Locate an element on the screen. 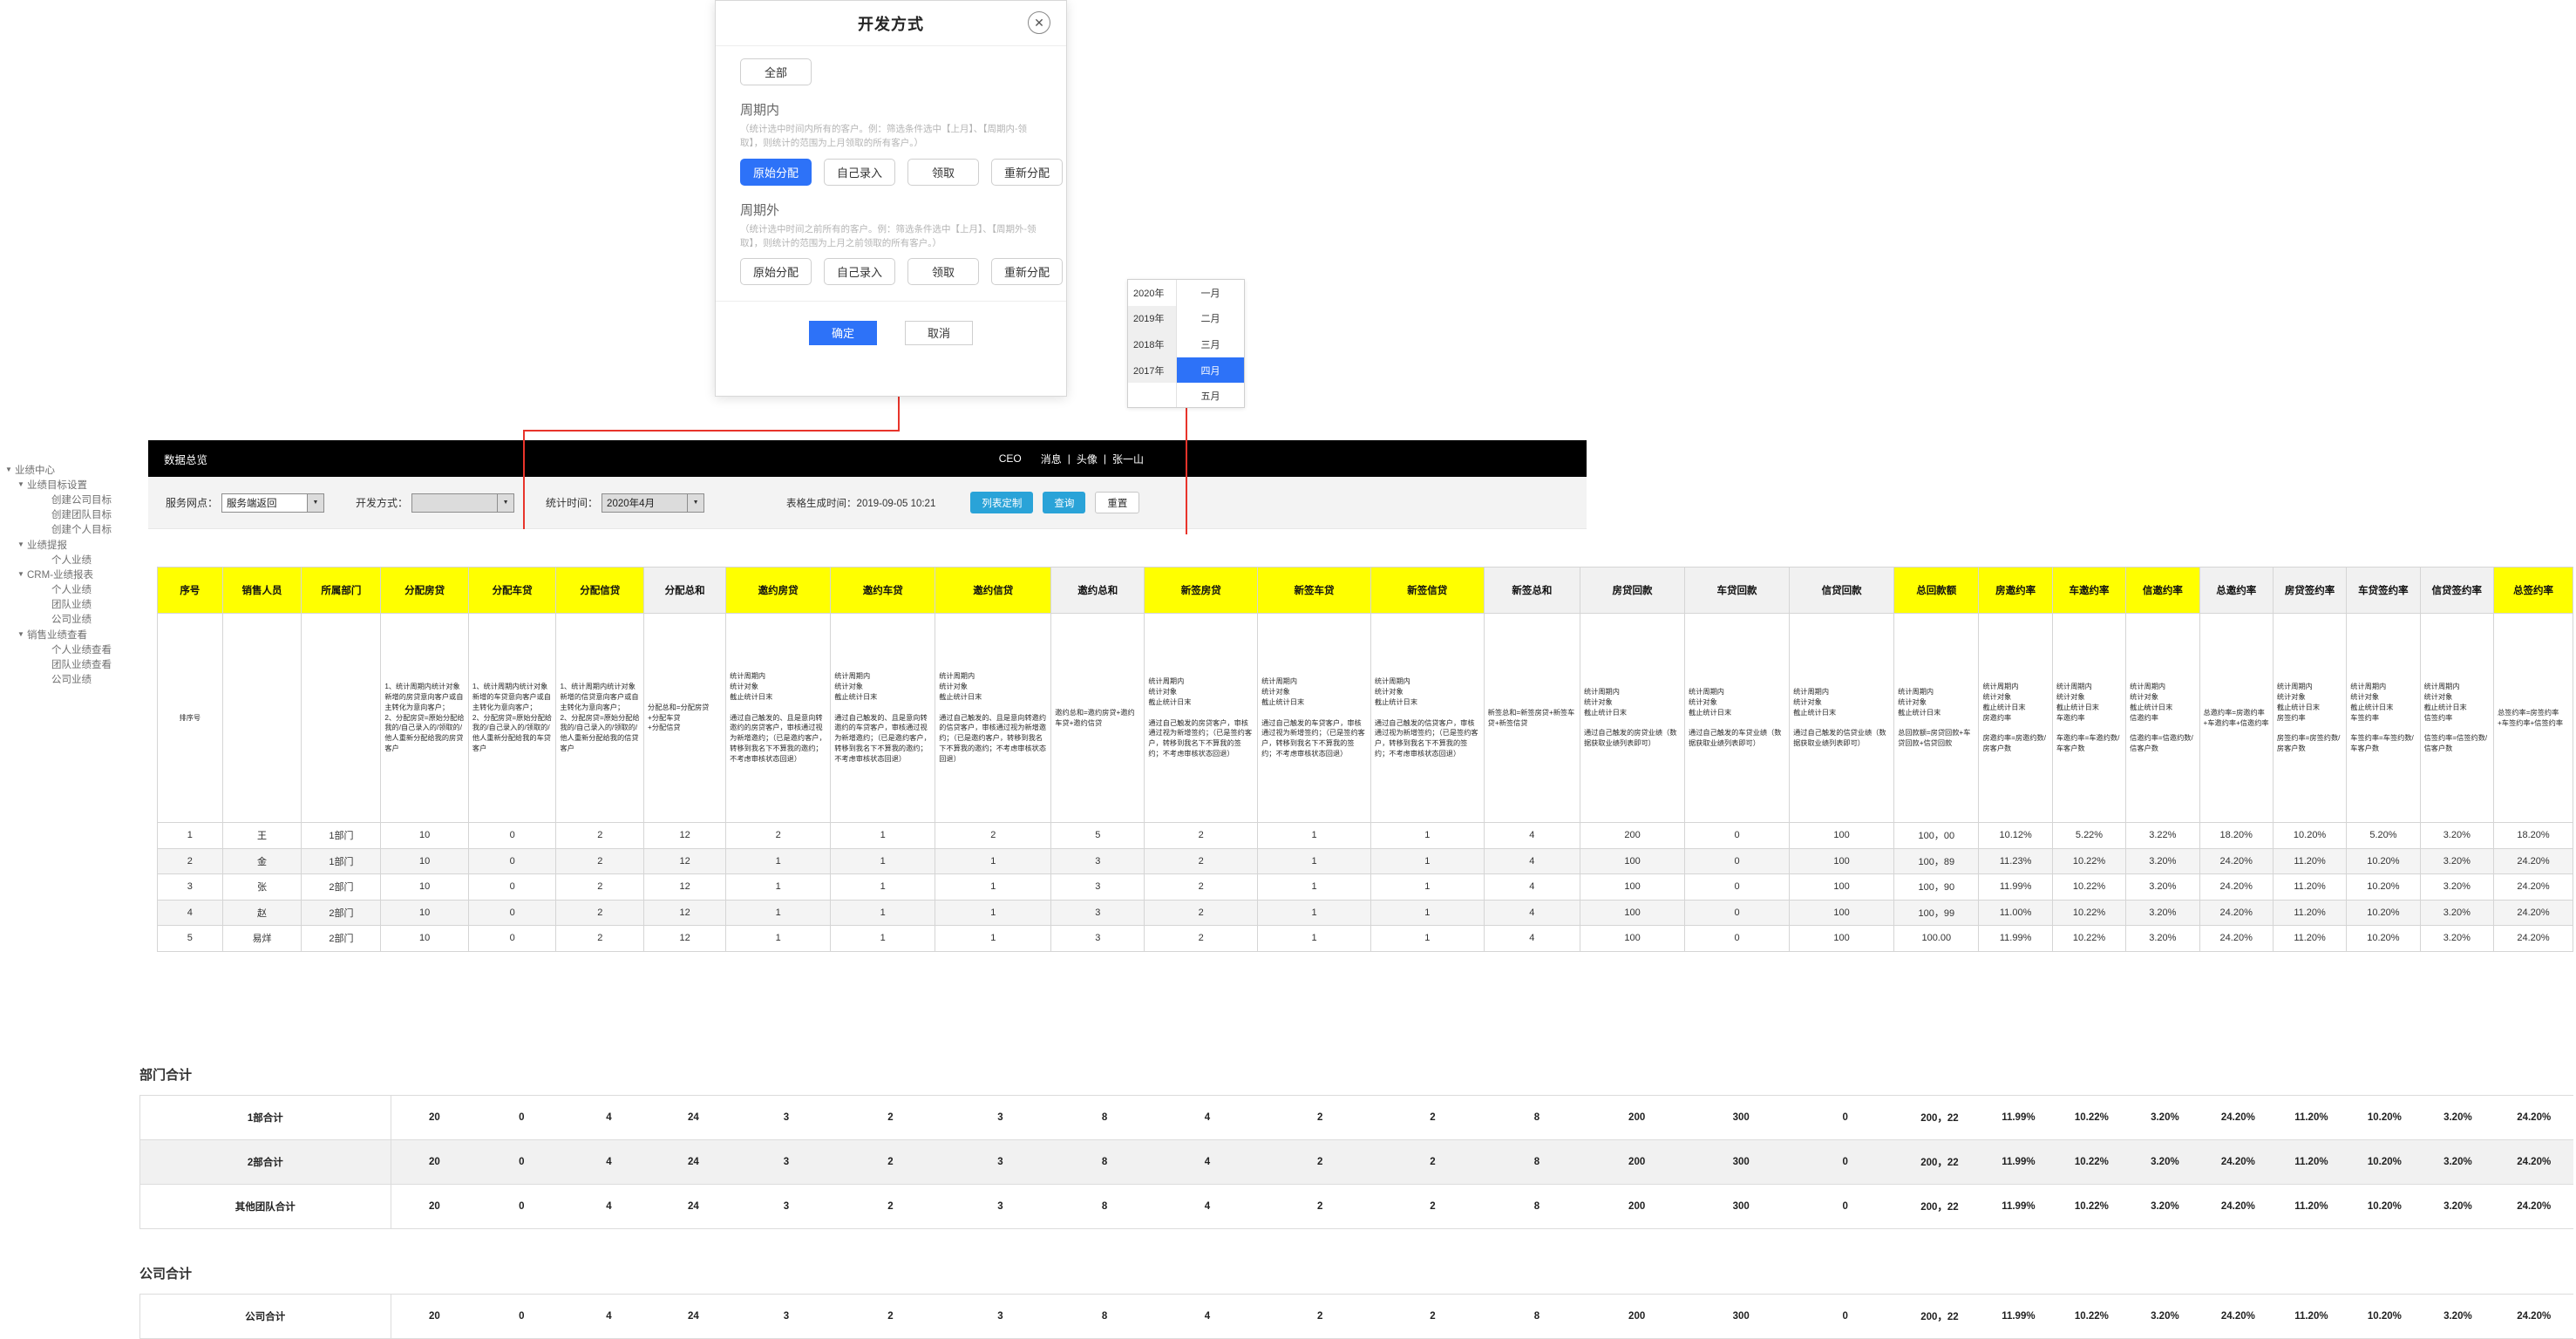 This screenshot has width=2576, height=1339. reset-button: 重置 is located at coordinates (1117, 502).